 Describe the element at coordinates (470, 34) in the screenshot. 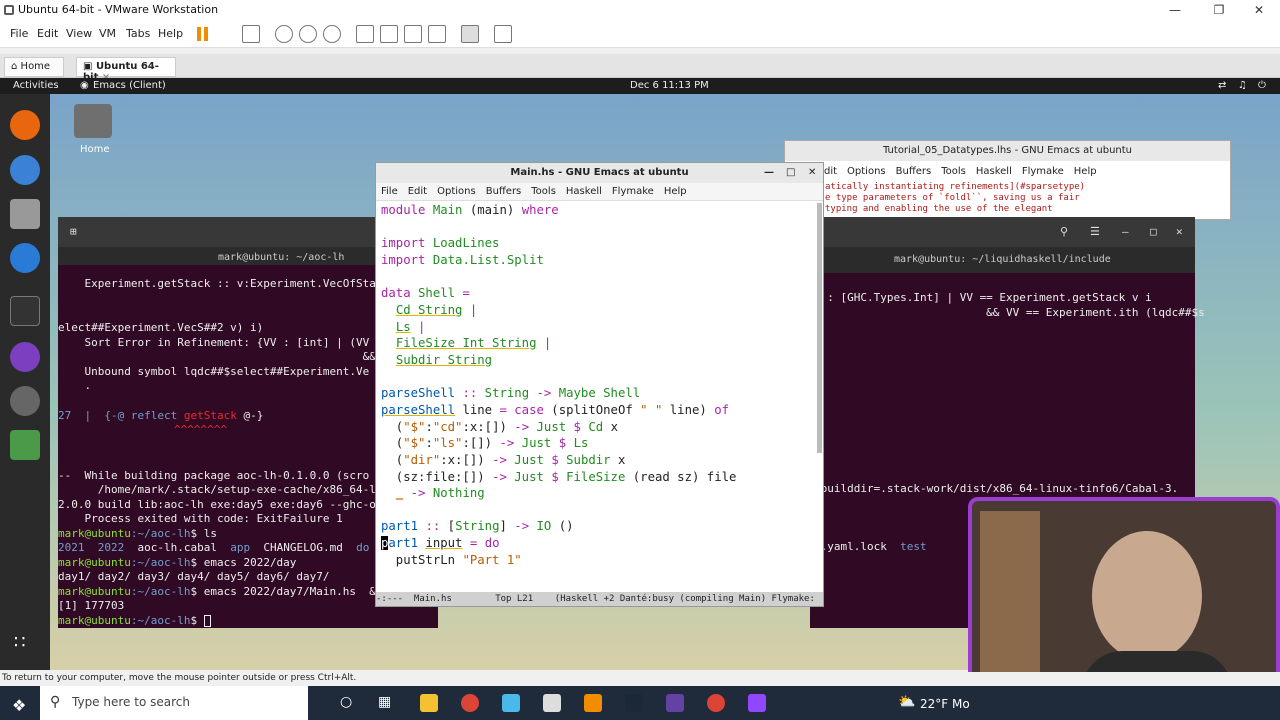

I see `console-icon` at that location.